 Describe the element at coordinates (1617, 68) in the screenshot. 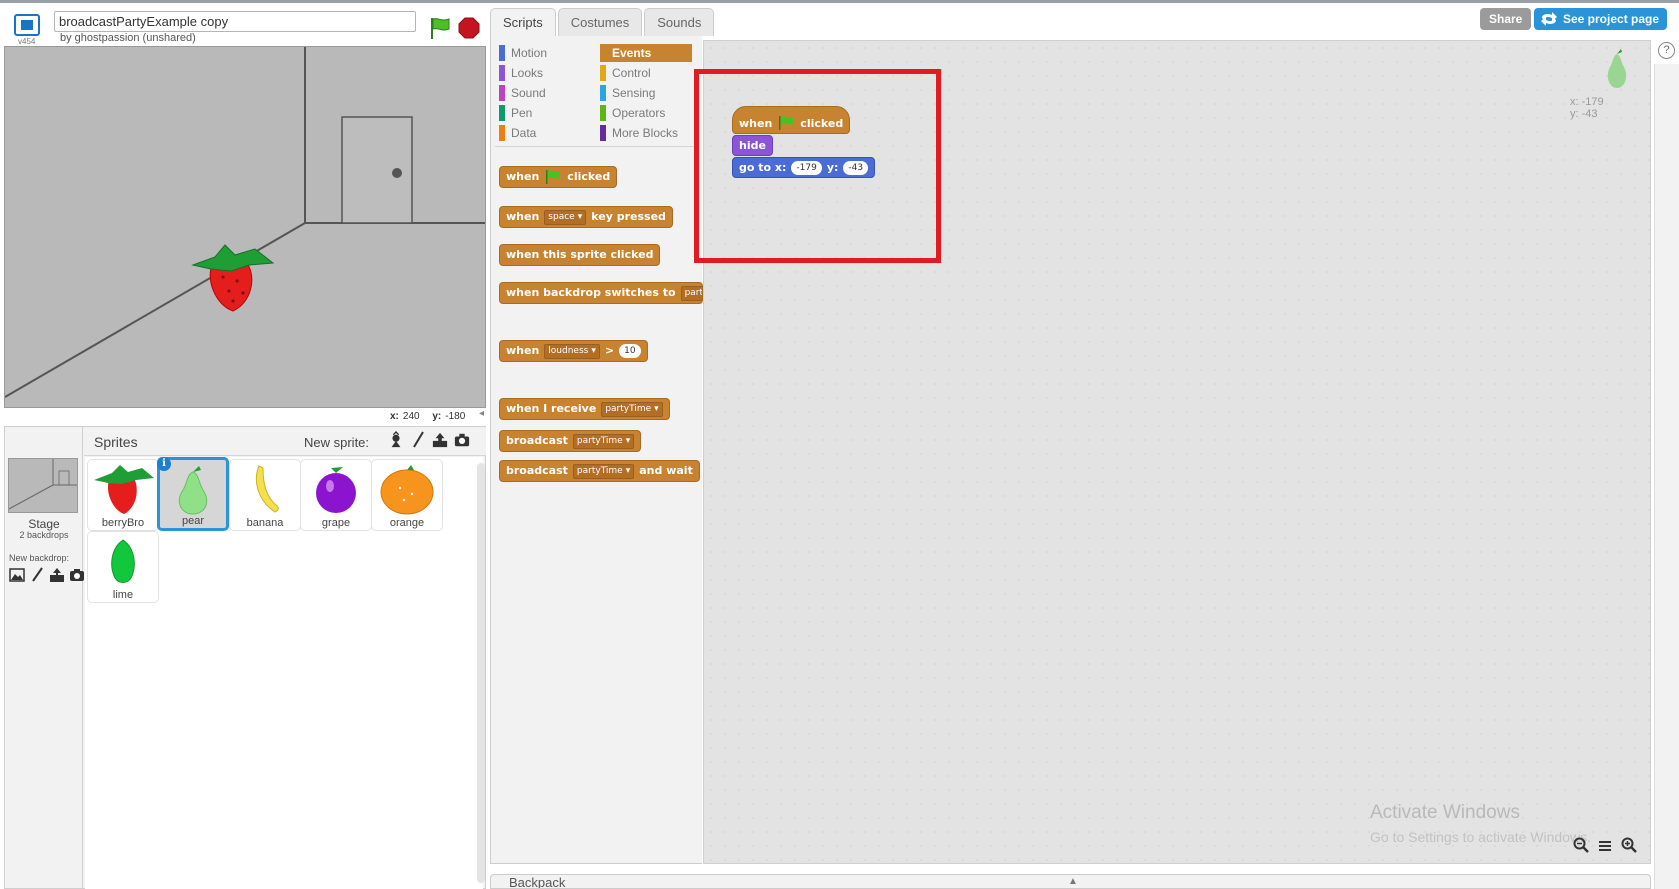

I see `current-sprite-pear-icon` at that location.